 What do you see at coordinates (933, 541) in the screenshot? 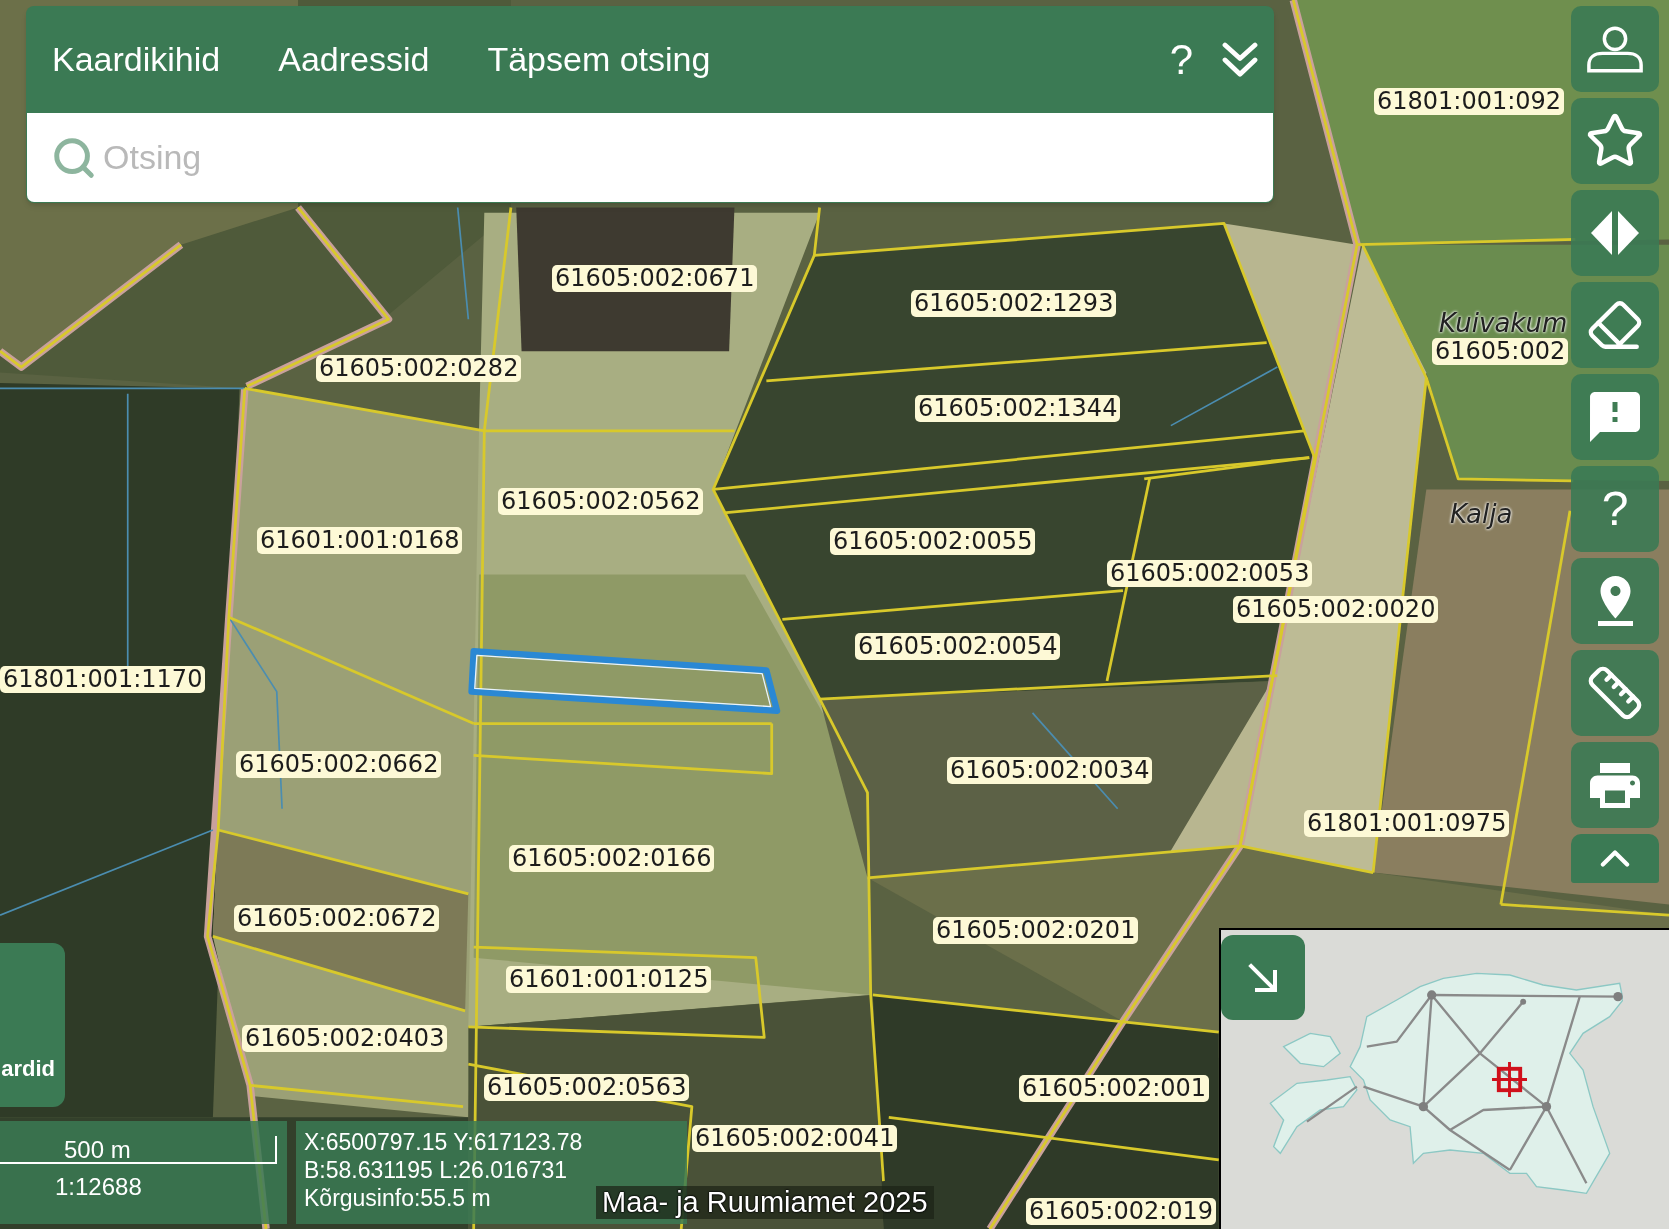
I see `parcel-label: 61605:002:0055` at bounding box center [933, 541].